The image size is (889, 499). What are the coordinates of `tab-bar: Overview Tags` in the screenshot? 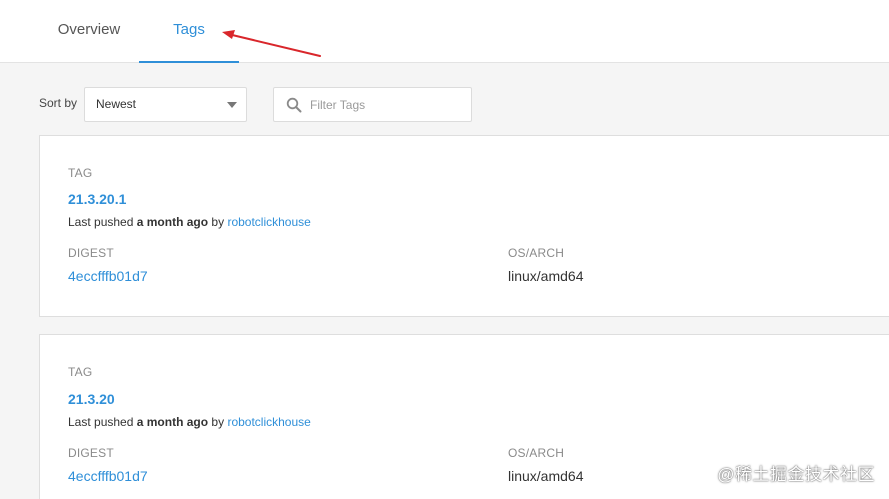 It's located at (444, 31).